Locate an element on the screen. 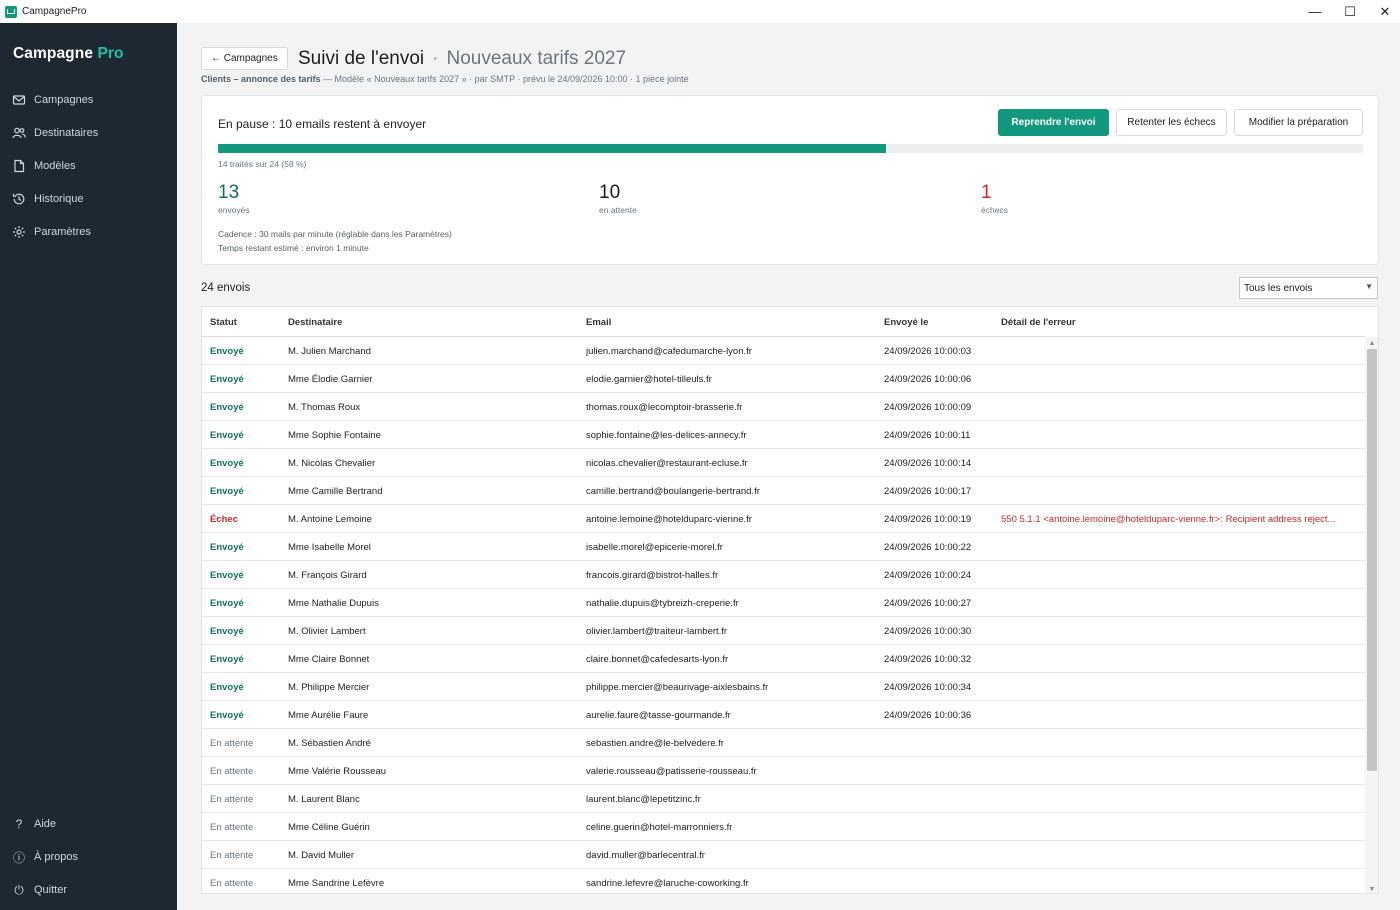 This screenshot has height=910, width=1400. sidebar-item-label: Aide is located at coordinates (45, 824).